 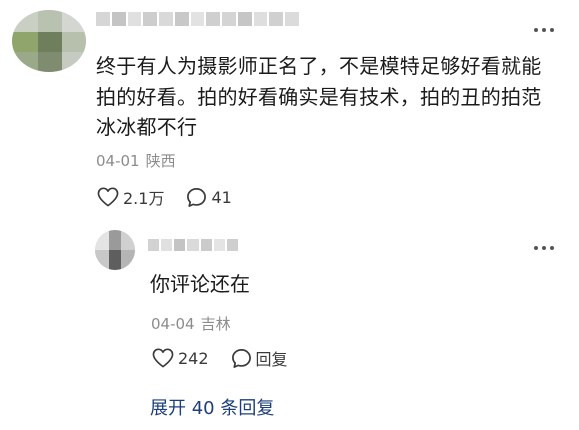 I want to click on reply-label: 回复, so click(x=271, y=359).